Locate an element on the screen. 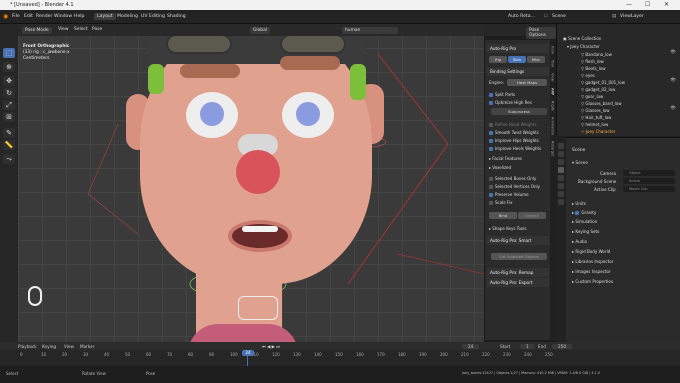 Image resolution: width=680 pixels, height=383 pixels. outliner-item: ▽ Boots_low is located at coordinates (593, 68).